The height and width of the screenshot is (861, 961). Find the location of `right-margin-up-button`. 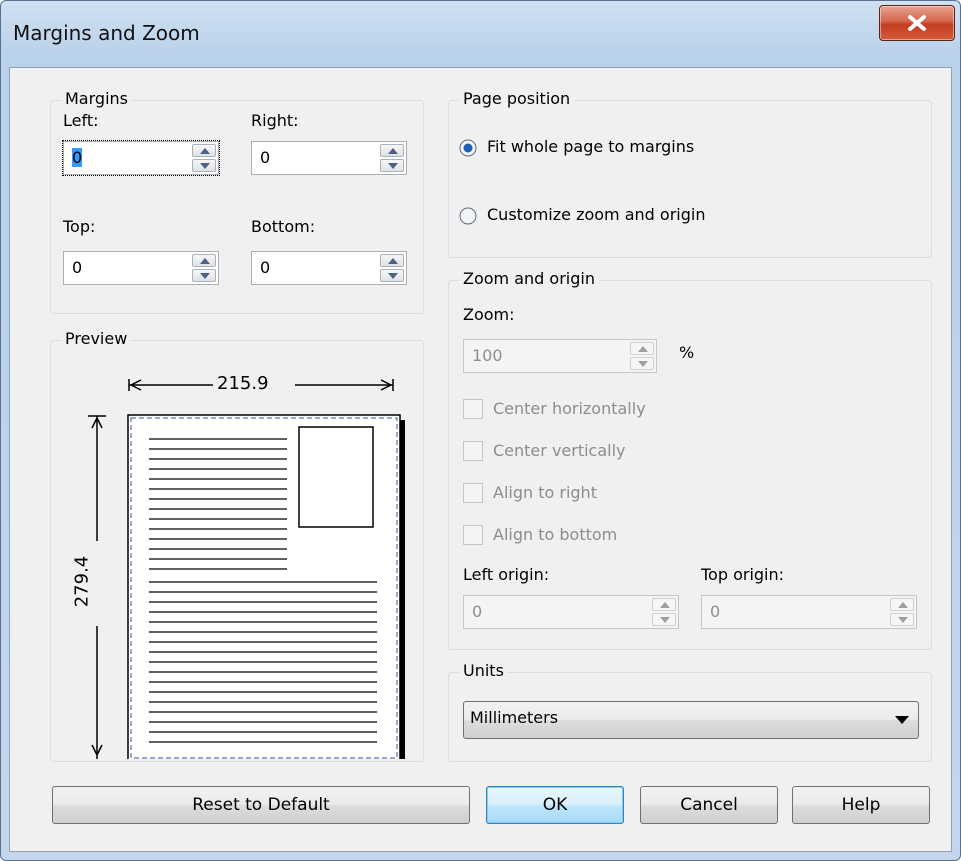

right-margin-up-button is located at coordinates (392, 150).